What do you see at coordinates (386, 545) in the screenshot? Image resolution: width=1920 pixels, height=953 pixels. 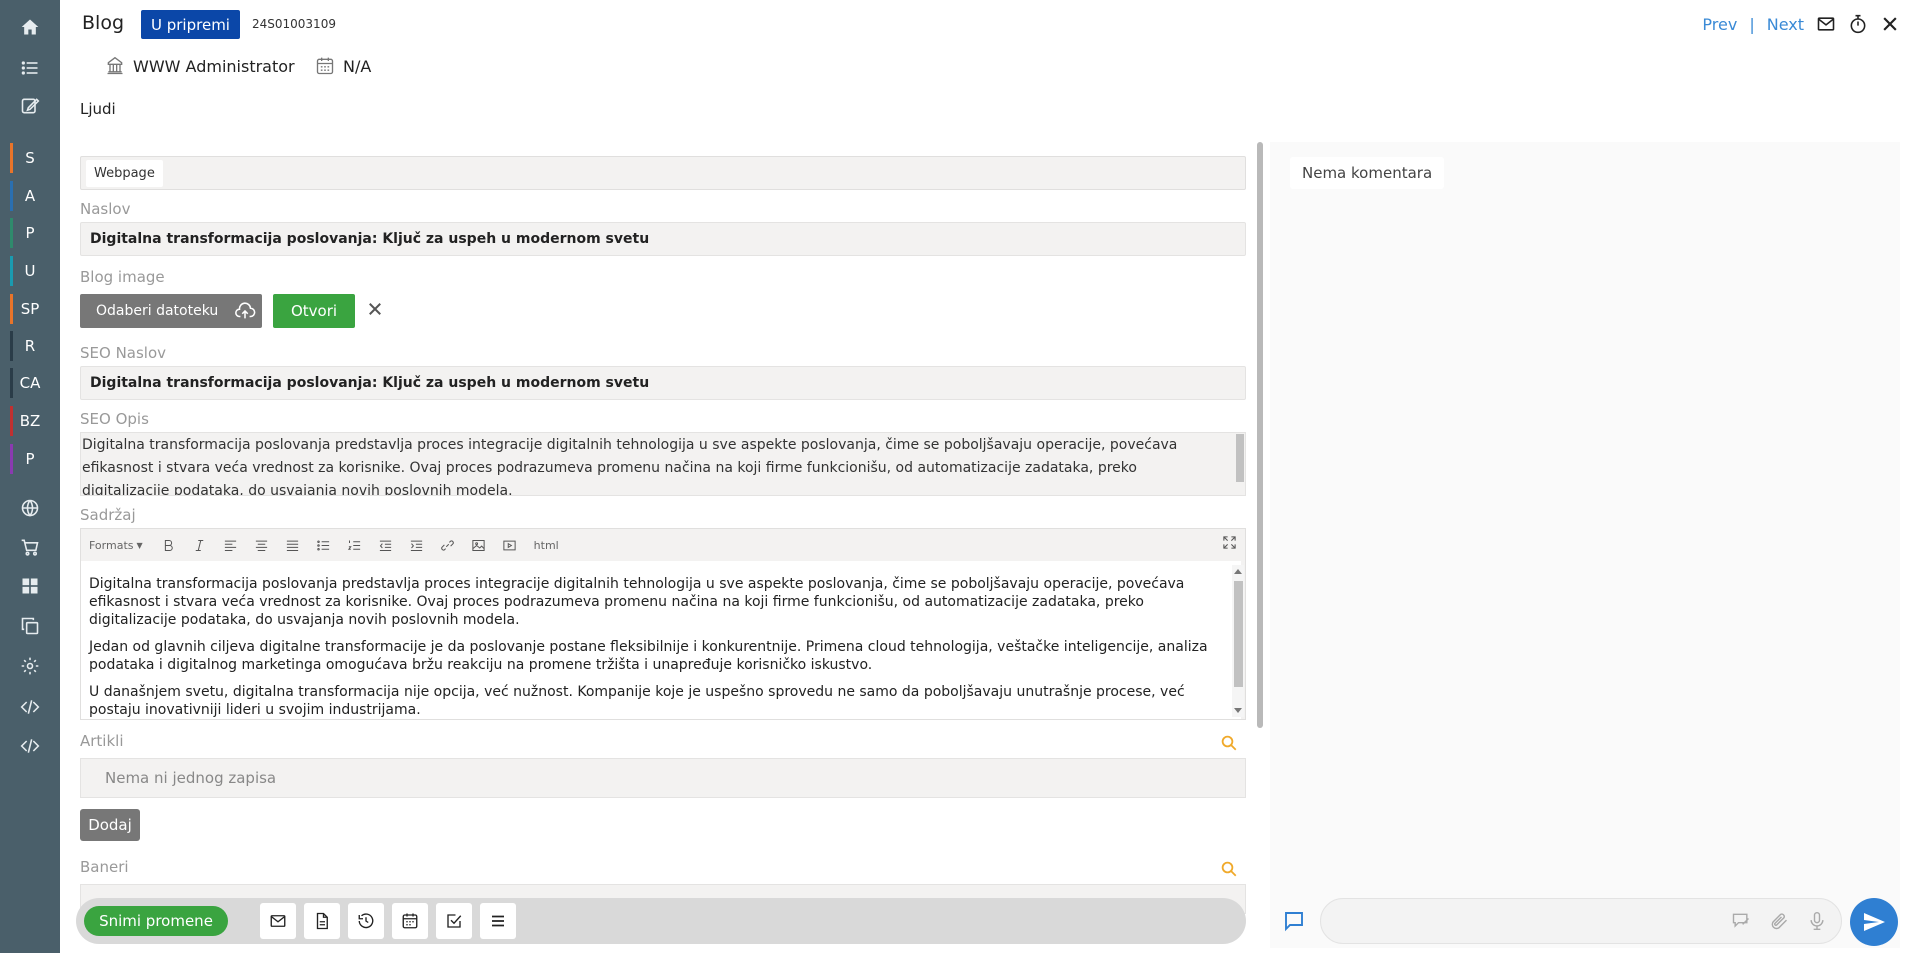 I see `outdent-icon` at bounding box center [386, 545].